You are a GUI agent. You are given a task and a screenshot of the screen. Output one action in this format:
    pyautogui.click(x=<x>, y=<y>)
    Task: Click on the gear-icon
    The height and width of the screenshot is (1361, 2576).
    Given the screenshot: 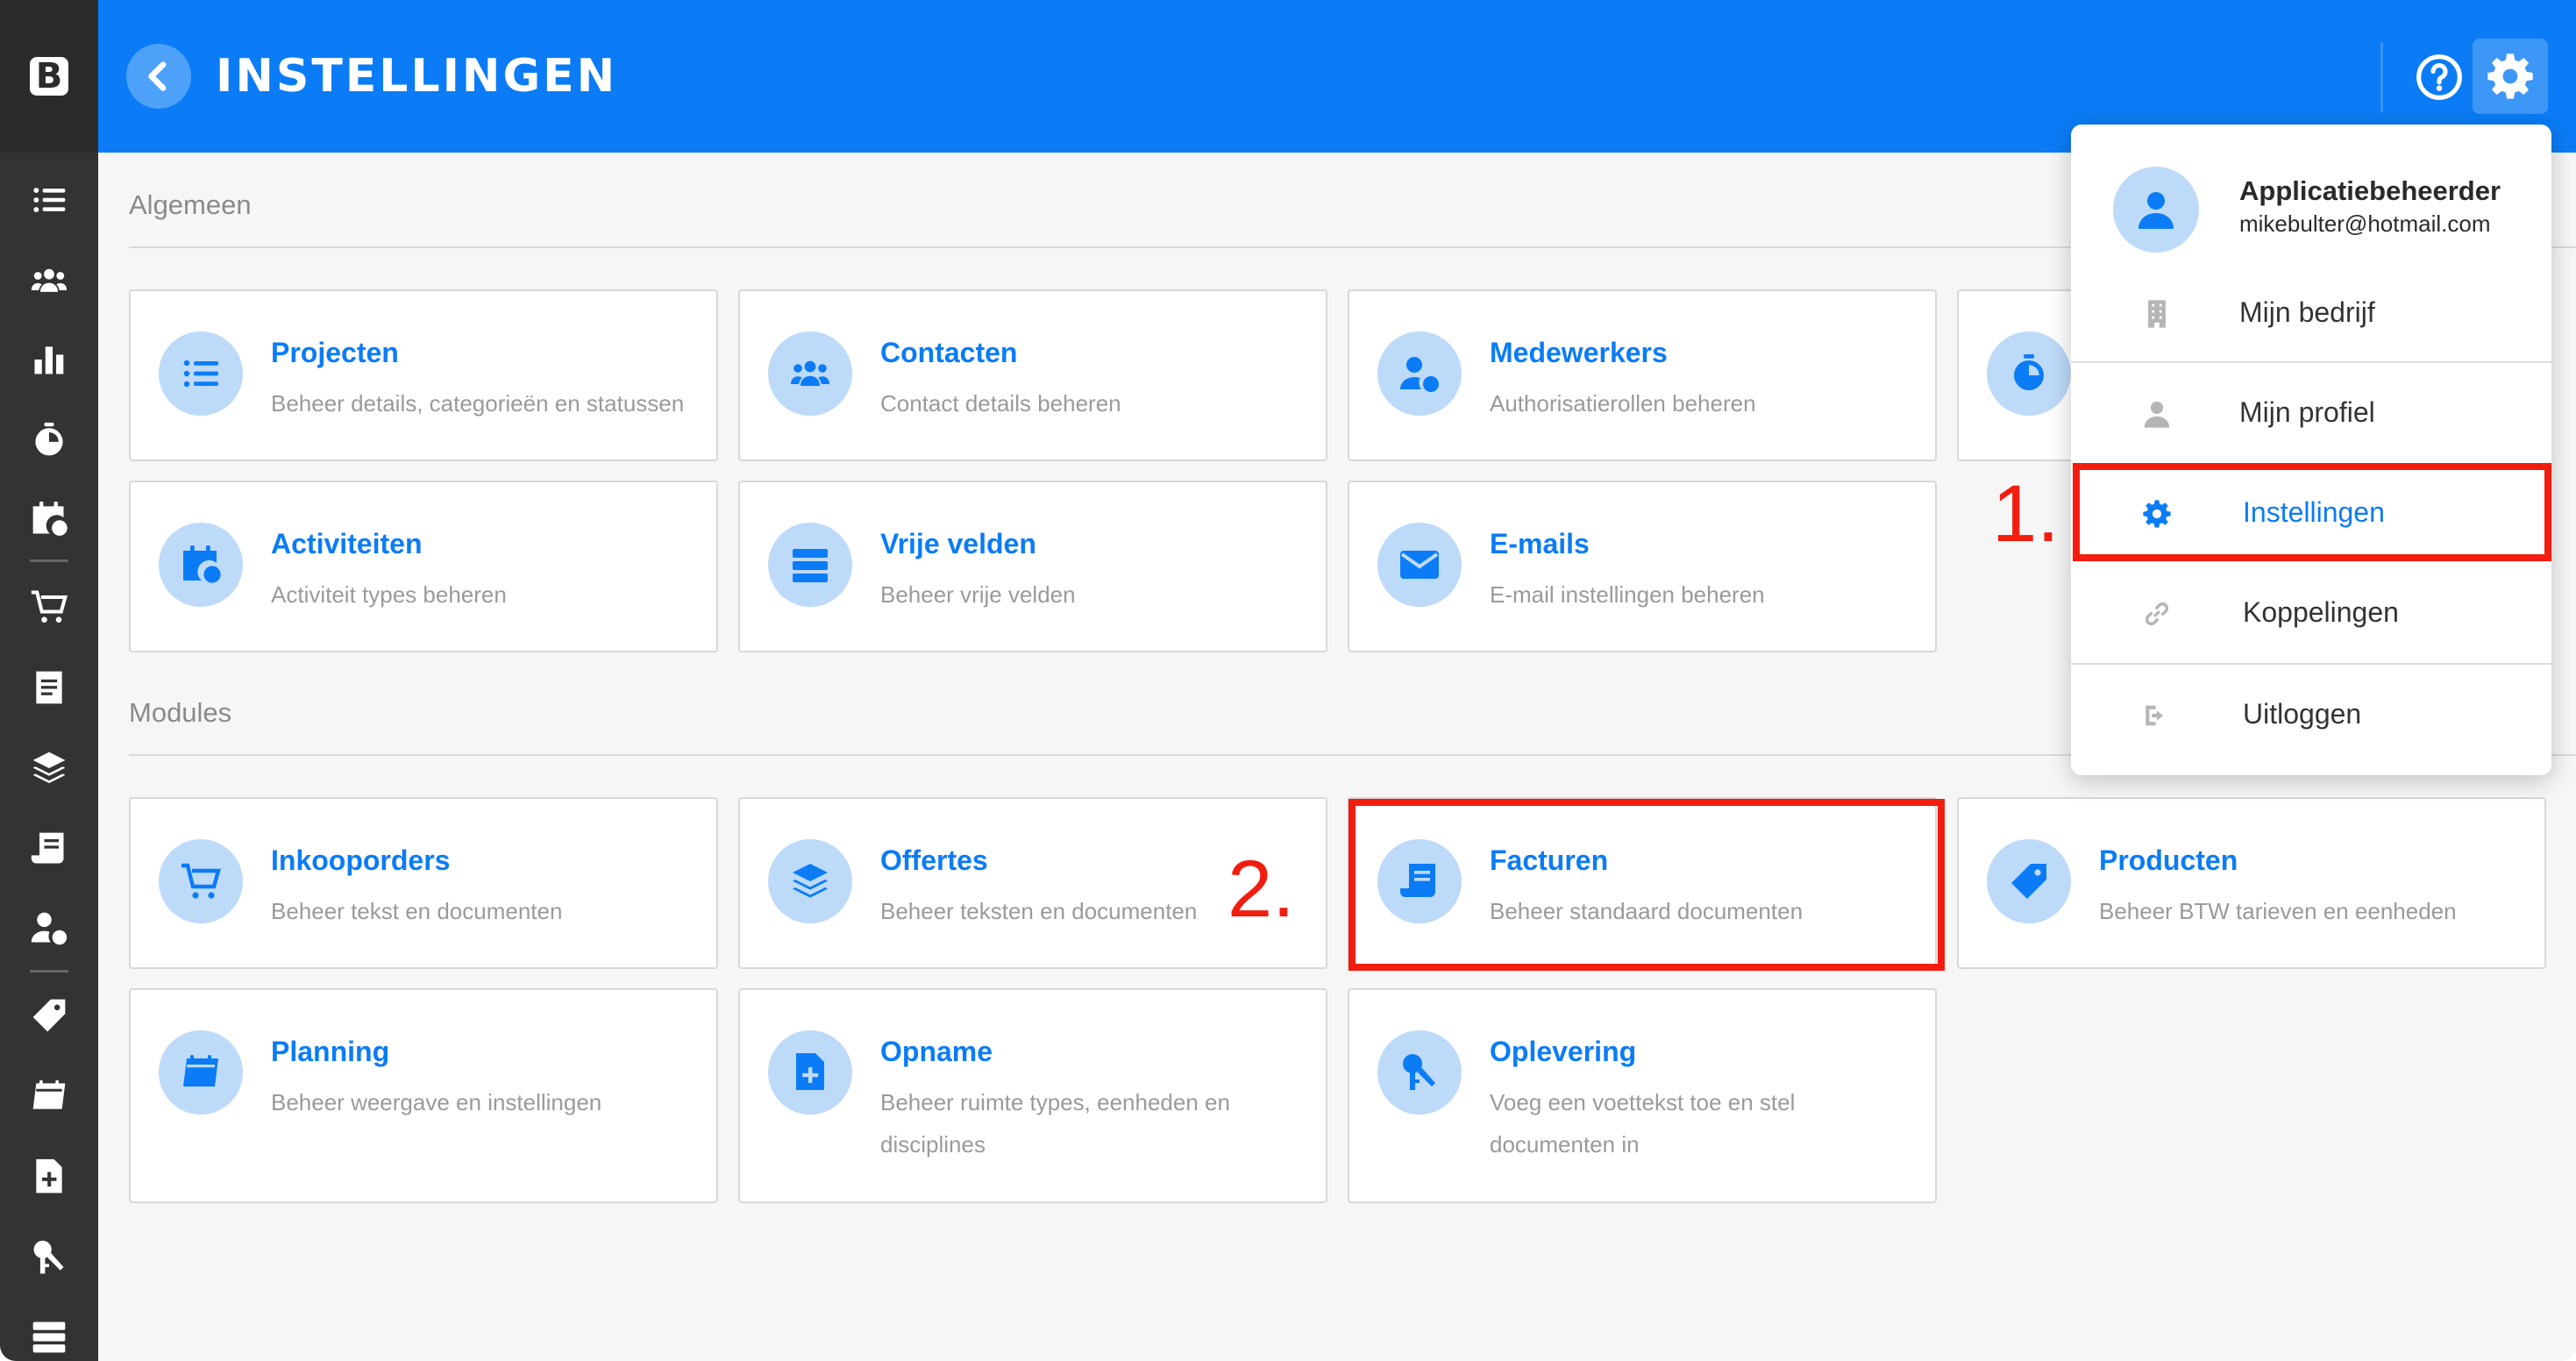 What is the action you would take?
    pyautogui.click(x=2510, y=76)
    